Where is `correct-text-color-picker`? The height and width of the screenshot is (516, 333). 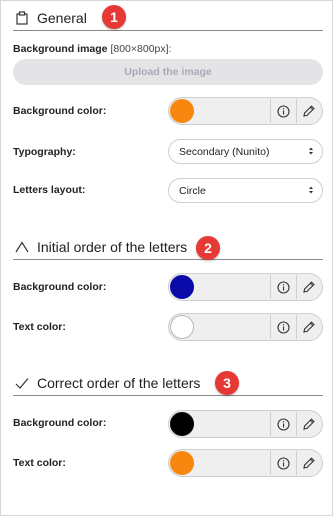
correct-text-color-picker is located at coordinates (245, 463).